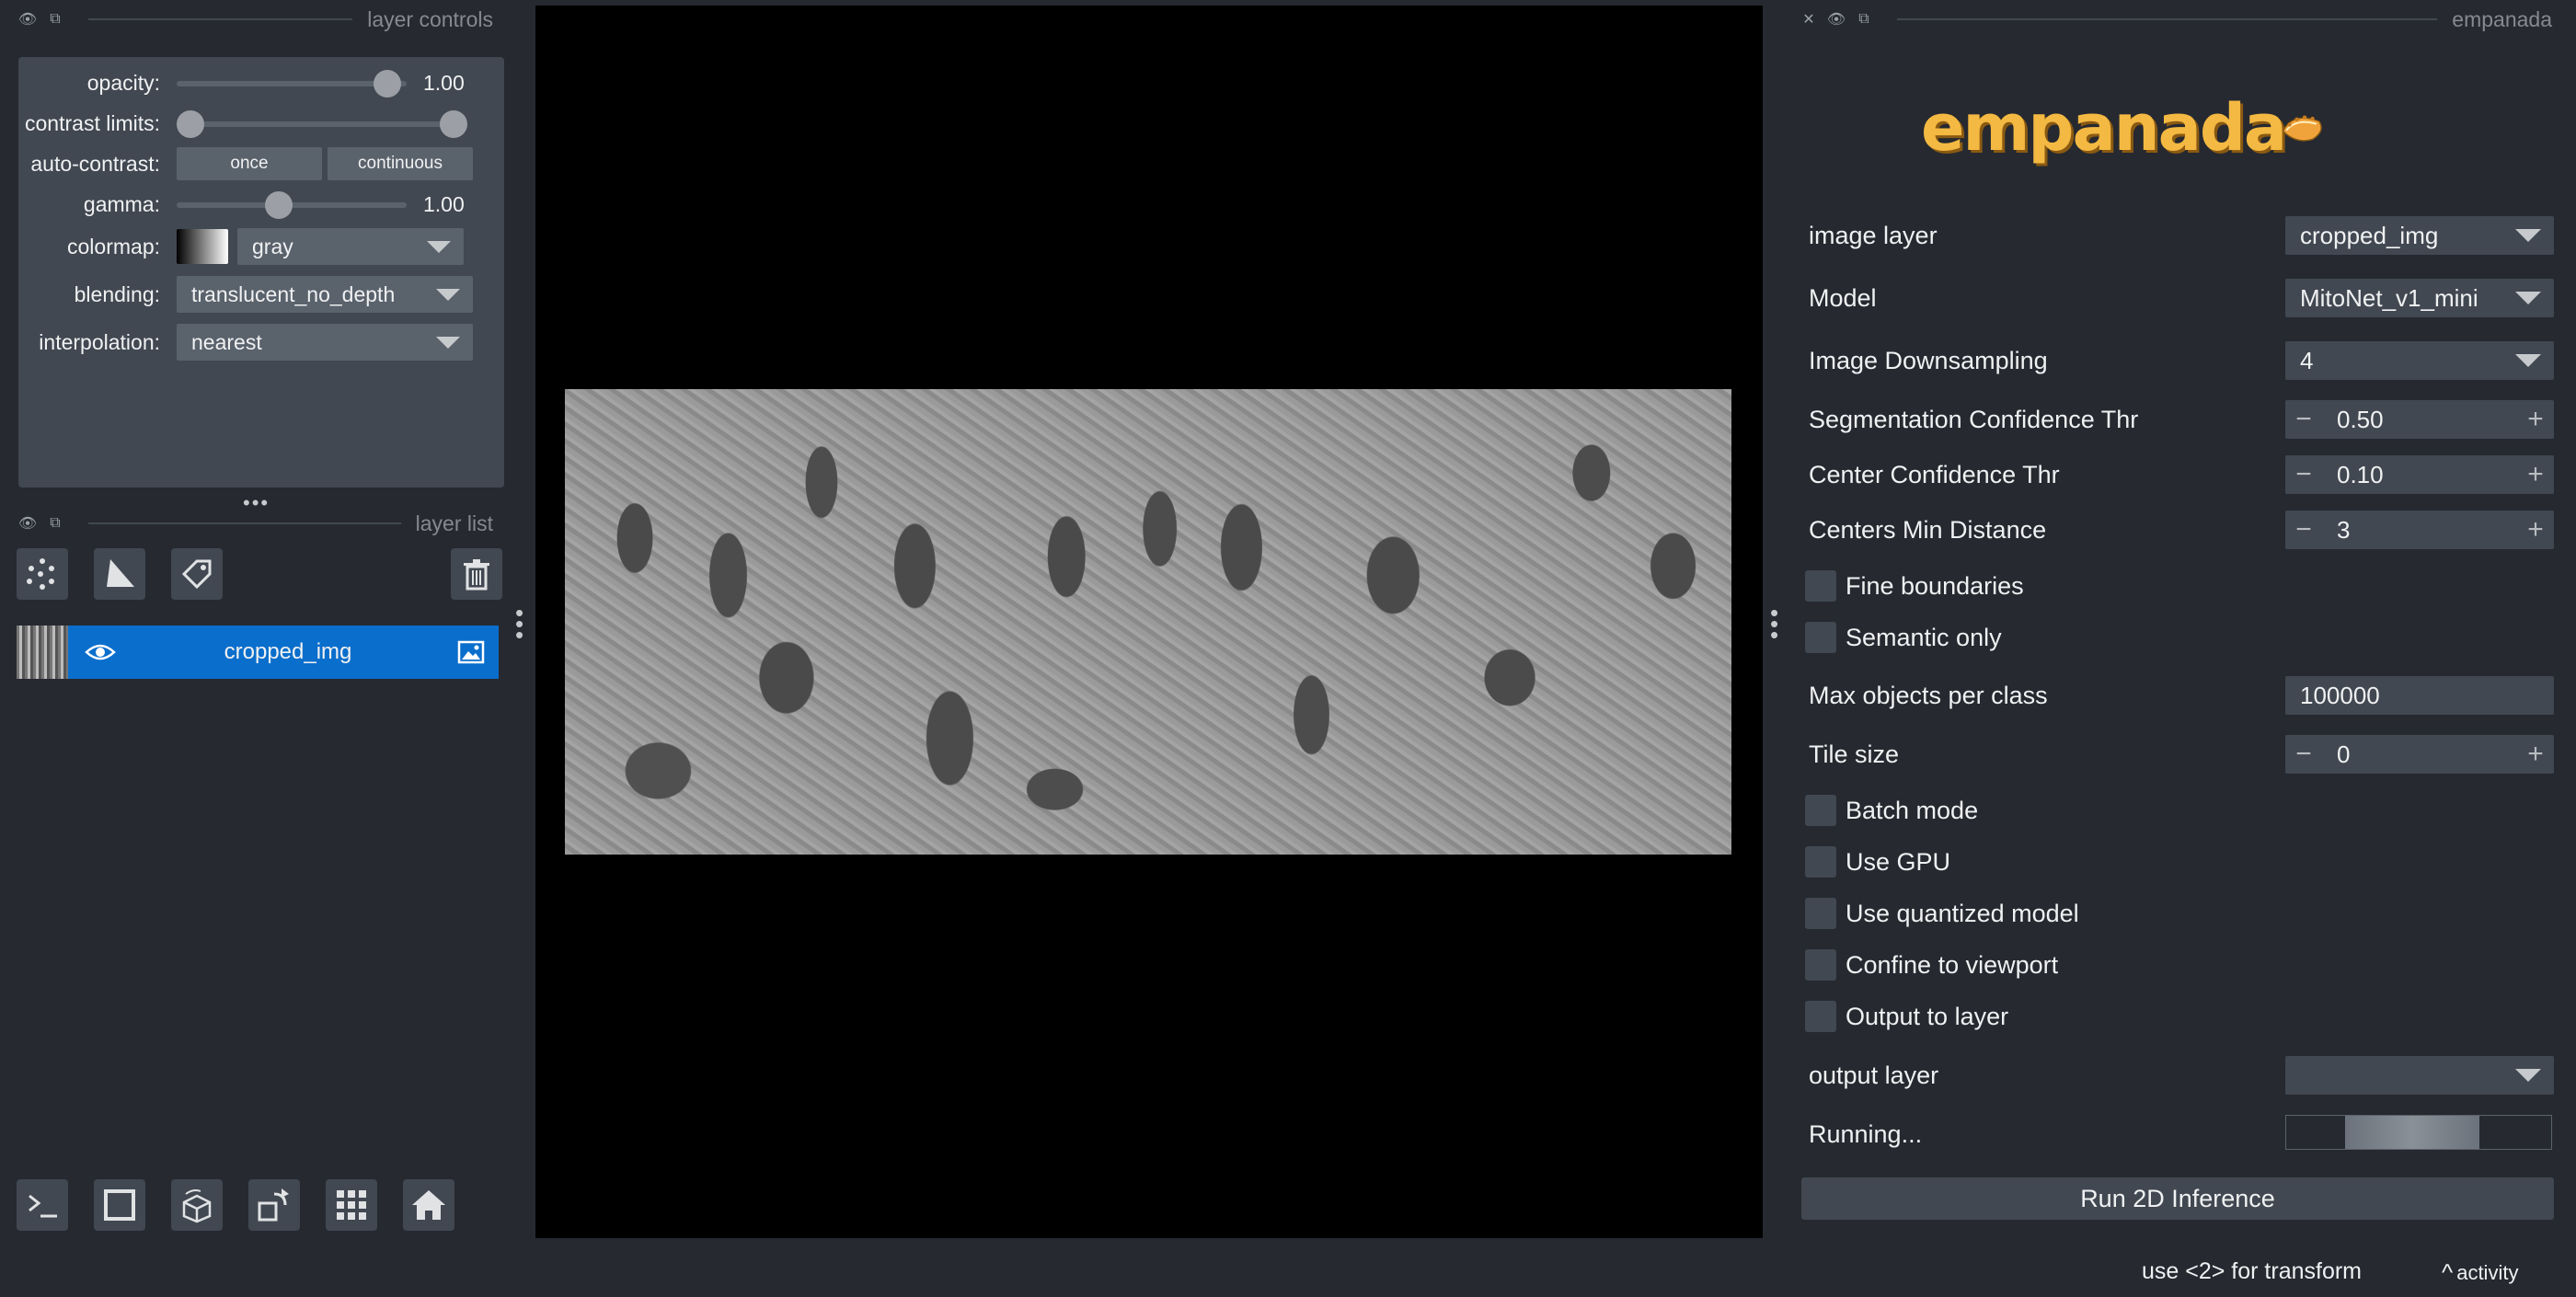 Image resolution: width=2576 pixels, height=1297 pixels. What do you see at coordinates (120, 574) in the screenshot?
I see `new-shapes-layer-button` at bounding box center [120, 574].